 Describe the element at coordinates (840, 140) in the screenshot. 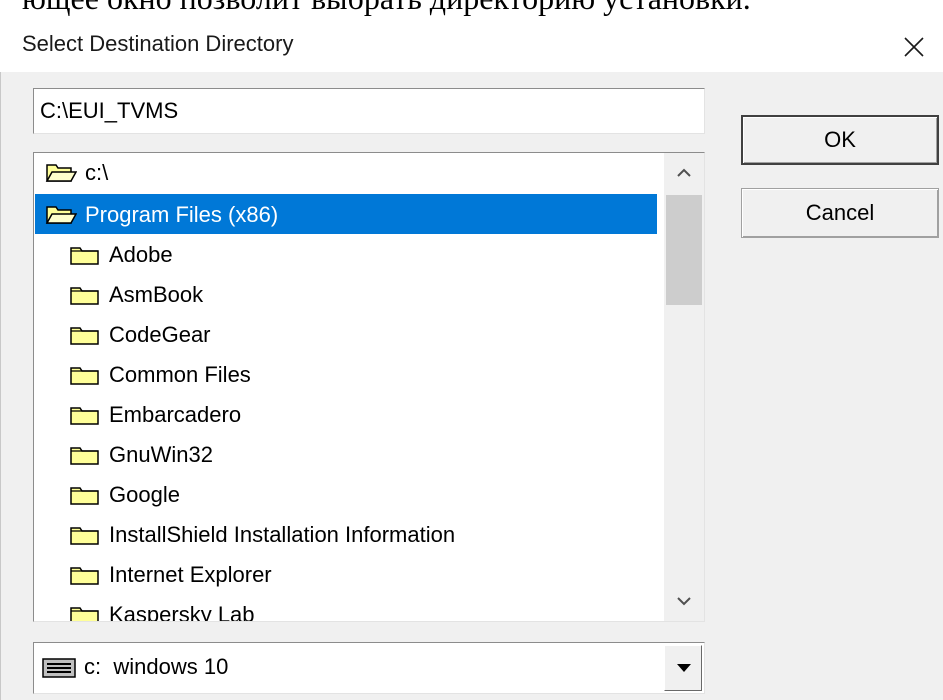

I see `ok-button: OK` at that location.